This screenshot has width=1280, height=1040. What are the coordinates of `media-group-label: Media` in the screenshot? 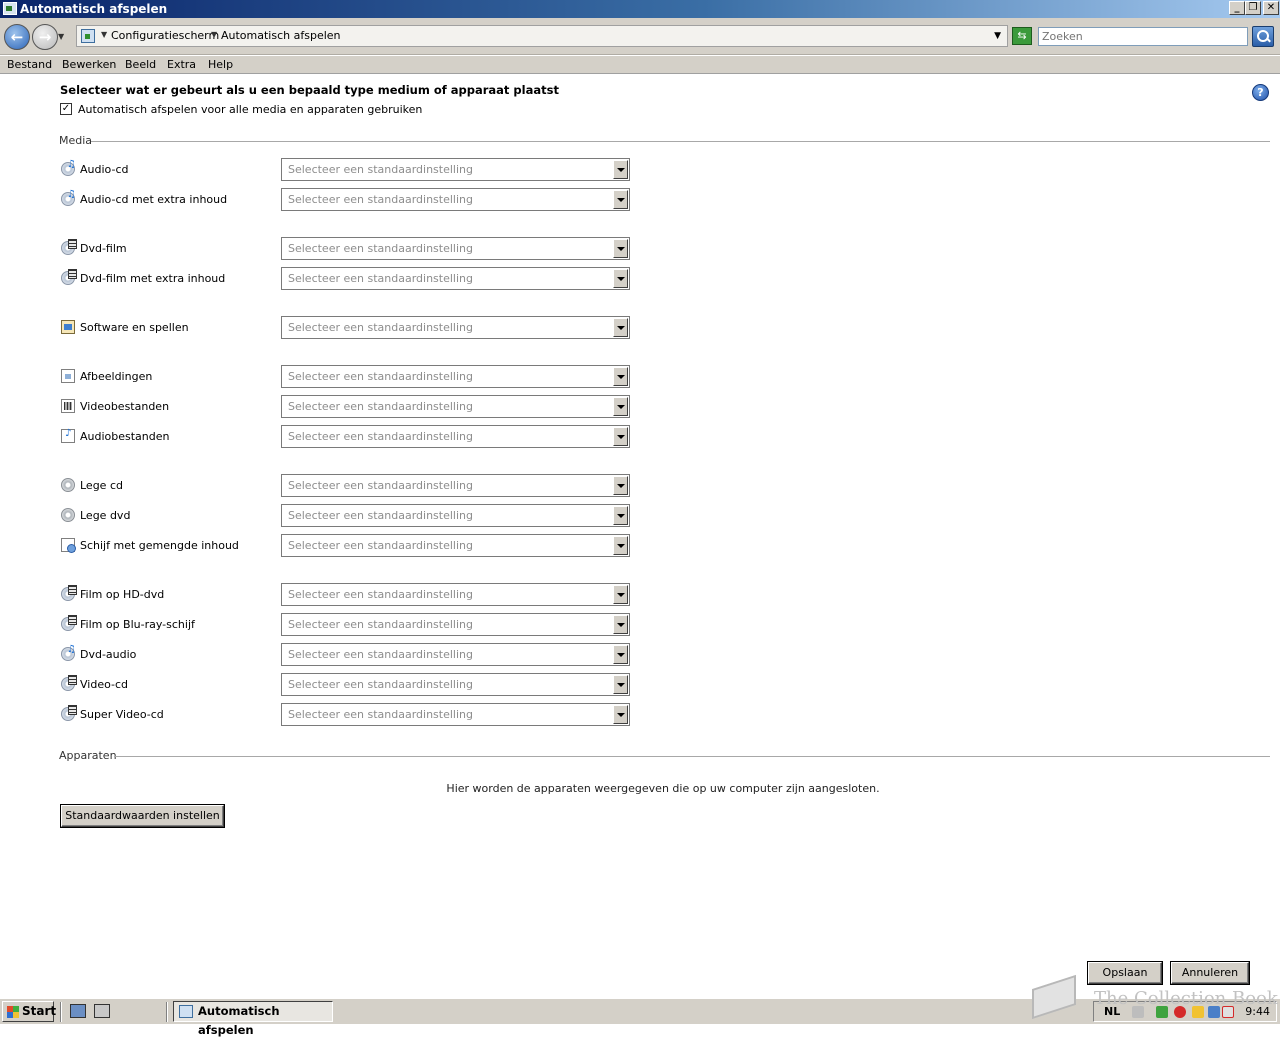 It's located at (76, 140).